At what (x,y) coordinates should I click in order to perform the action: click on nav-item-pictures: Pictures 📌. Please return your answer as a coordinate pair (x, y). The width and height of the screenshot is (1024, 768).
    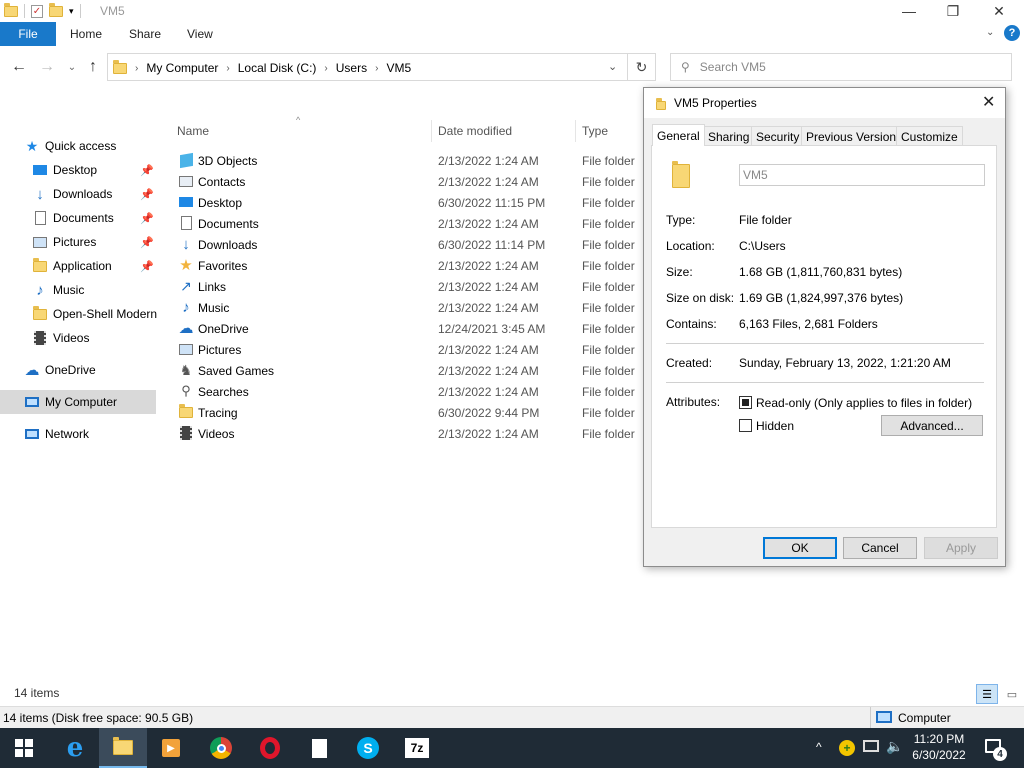
    Looking at the image, I should click on (94, 242).